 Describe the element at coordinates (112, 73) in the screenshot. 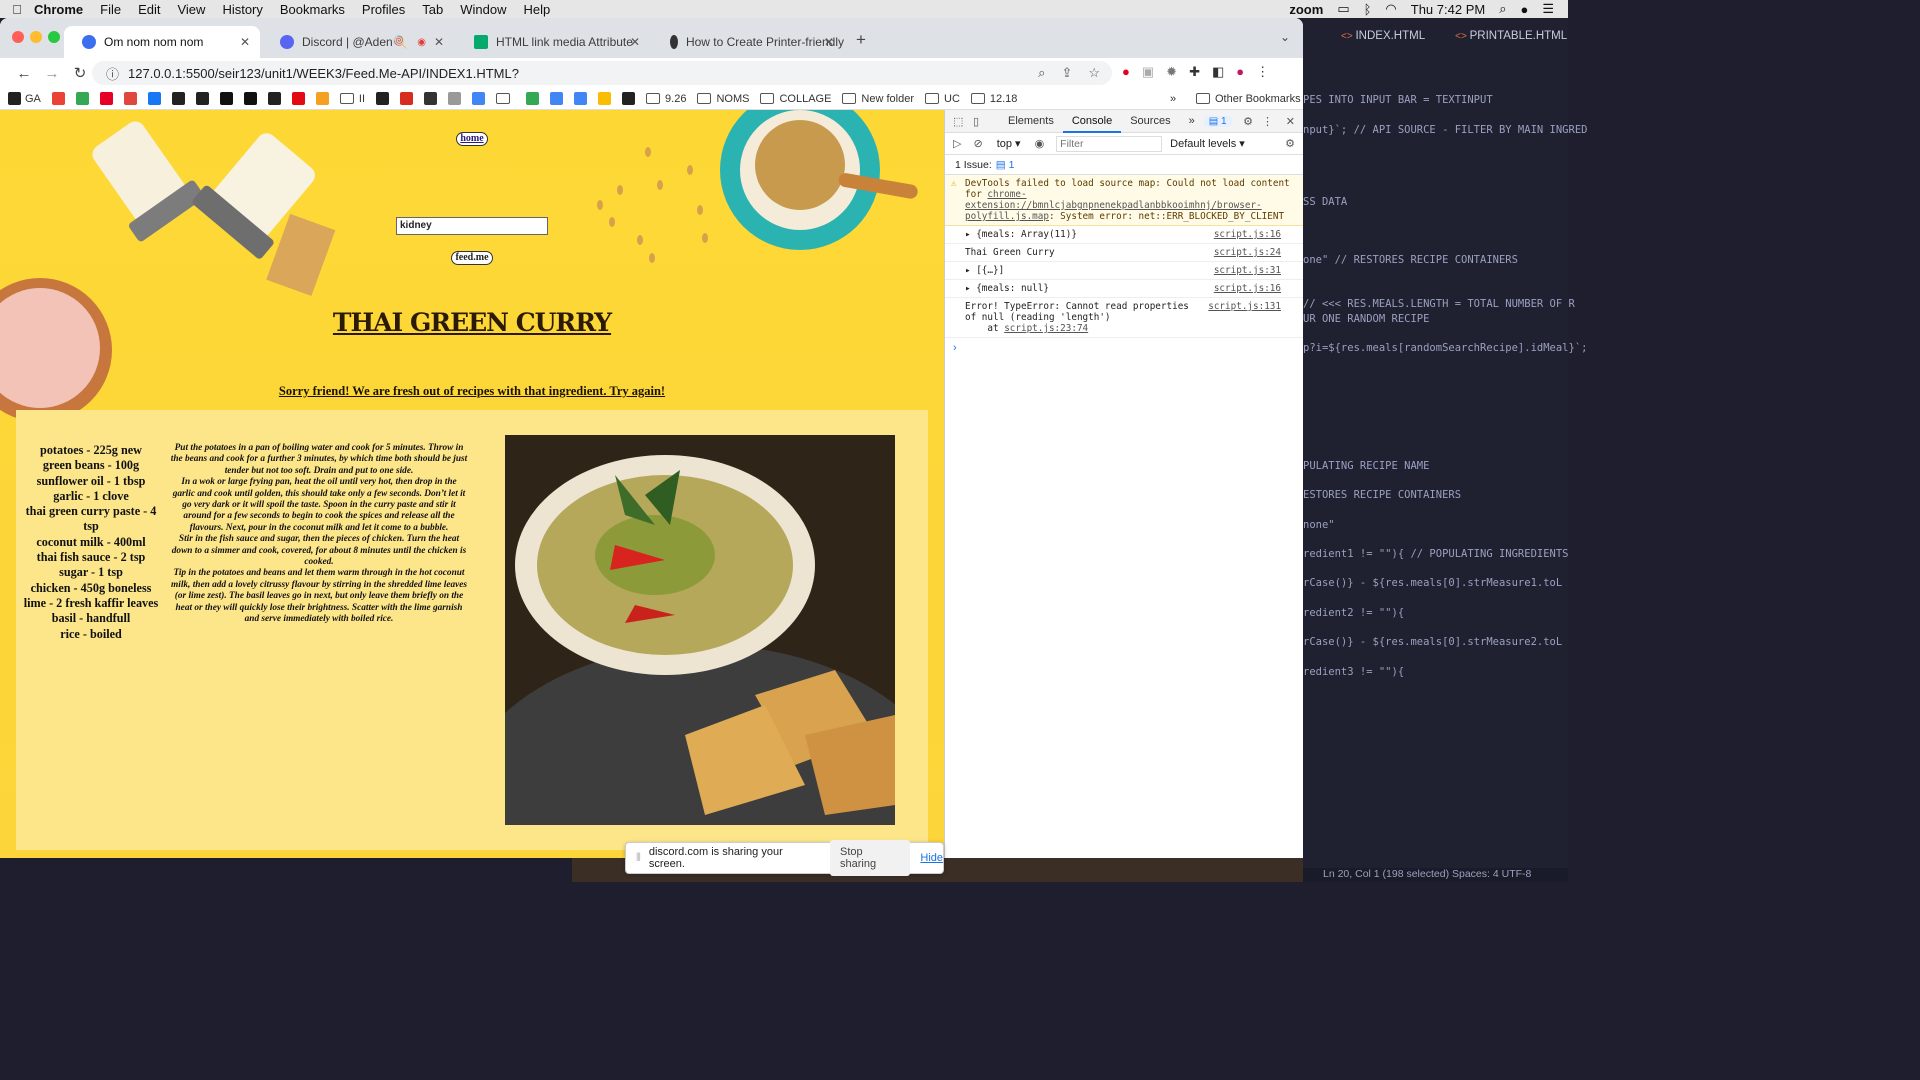

I see `site-info-icon: ⓘ` at that location.